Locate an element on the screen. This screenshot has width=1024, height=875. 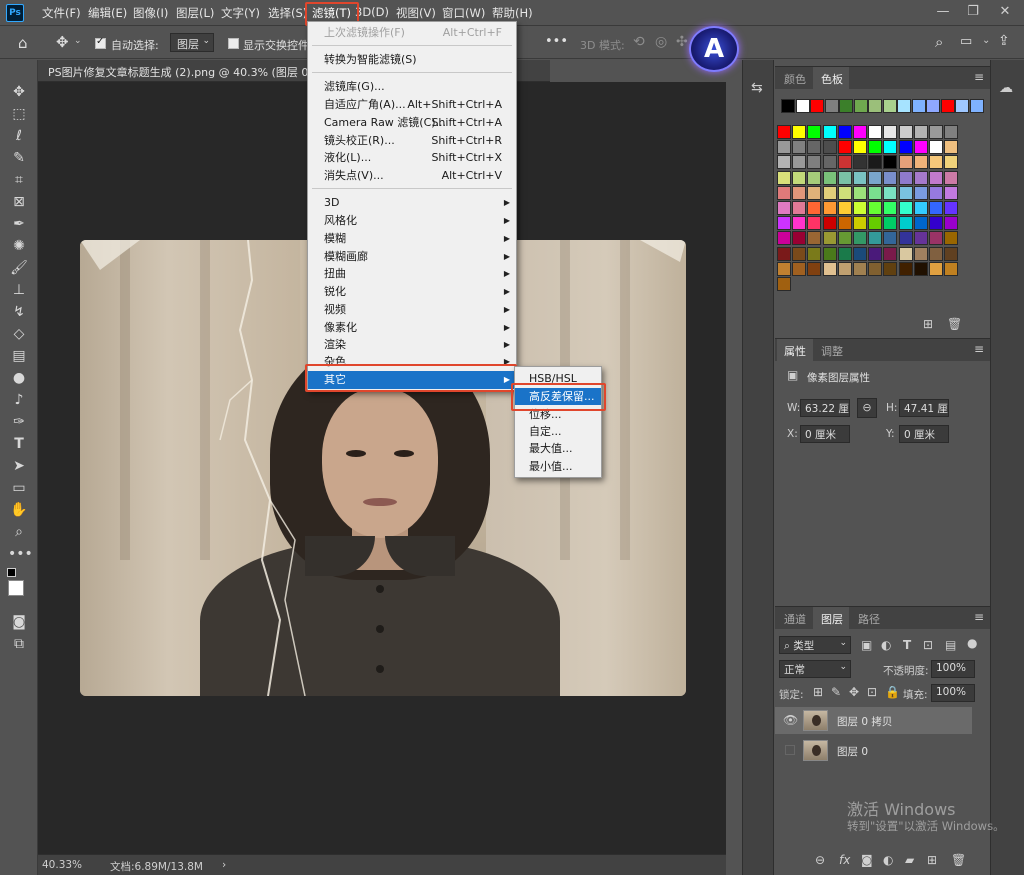
x-input: 0 厘米 is located at coordinates (825, 434).